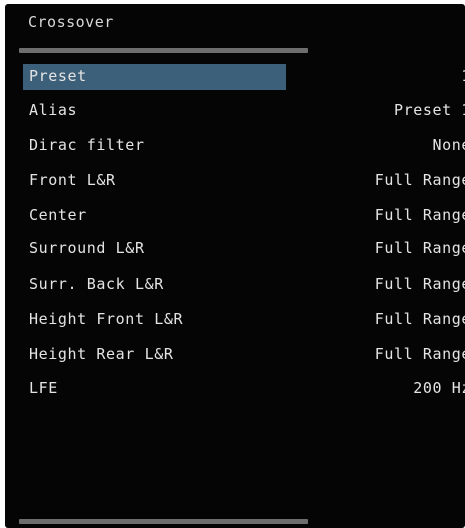  What do you see at coordinates (87, 248) in the screenshot?
I see `menu-item-label: Surround L&R` at bounding box center [87, 248].